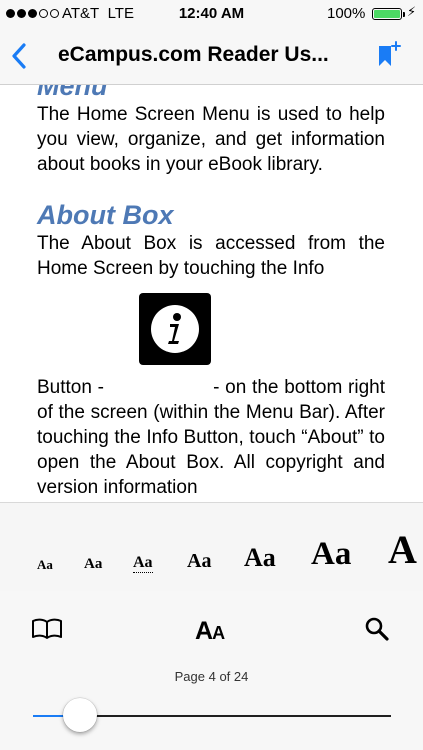 Image resolution: width=423 pixels, height=750 pixels. Describe the element at coordinates (260, 558) in the screenshot. I see `font-size-option-5: Aa` at that location.